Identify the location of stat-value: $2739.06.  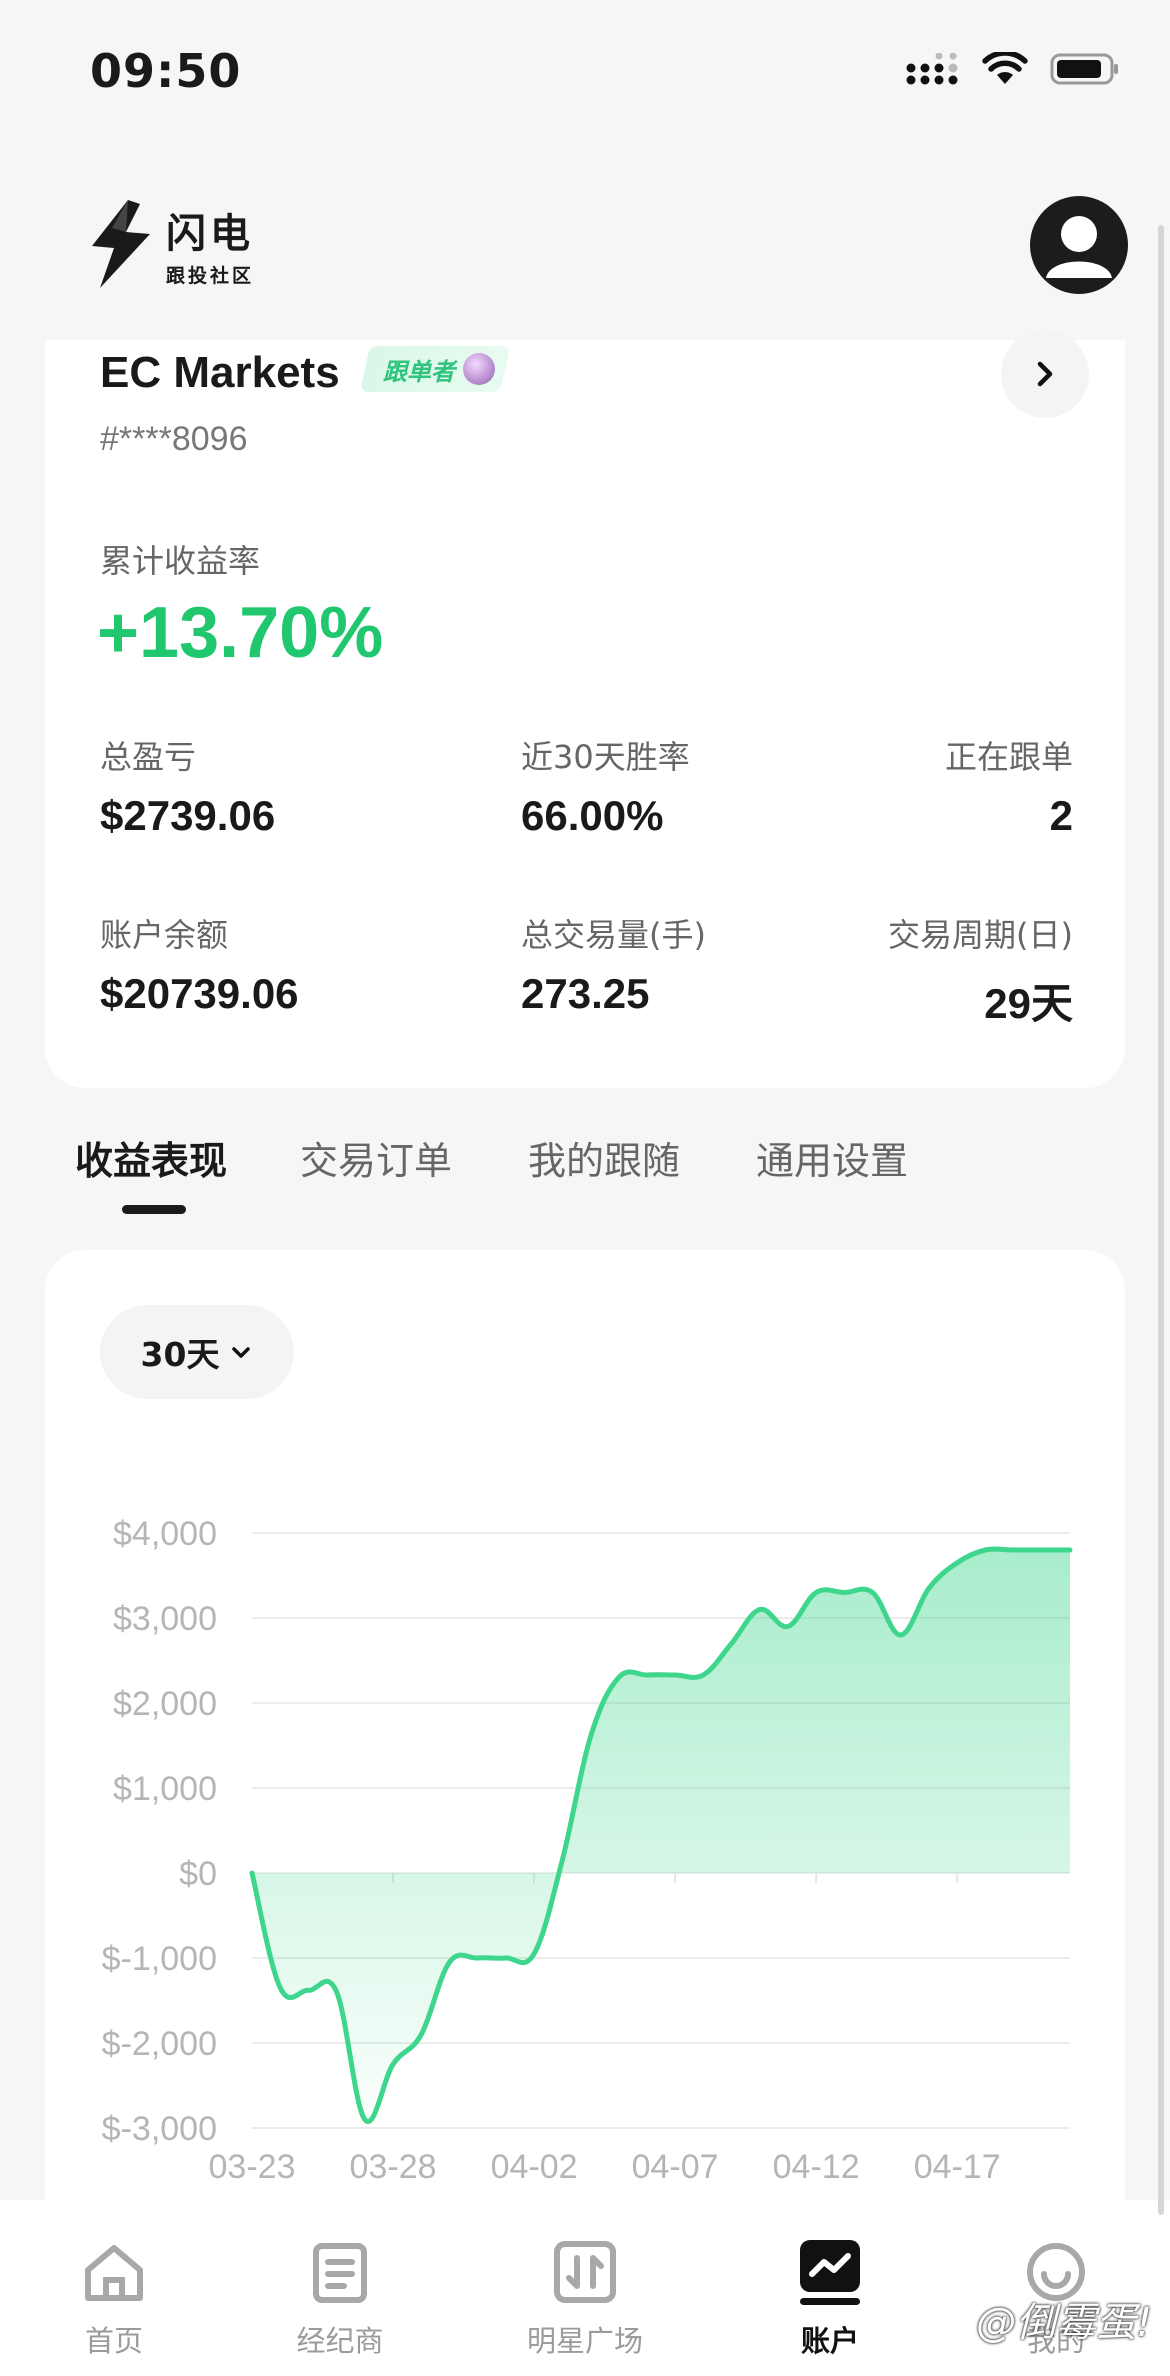
(188, 815).